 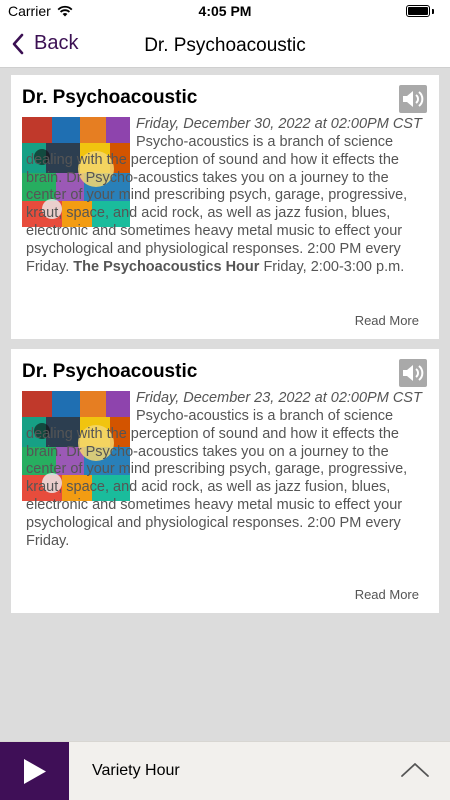 I want to click on episode-date: Friday, December 30, 2022 at 02:00PM CST, so click(x=279, y=124).